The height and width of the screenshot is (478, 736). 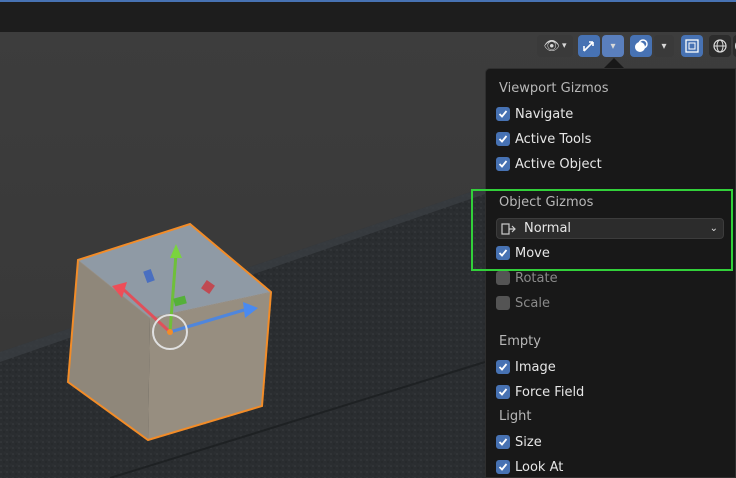 What do you see at coordinates (368, 16) in the screenshot?
I see `top-header-bar` at bounding box center [368, 16].